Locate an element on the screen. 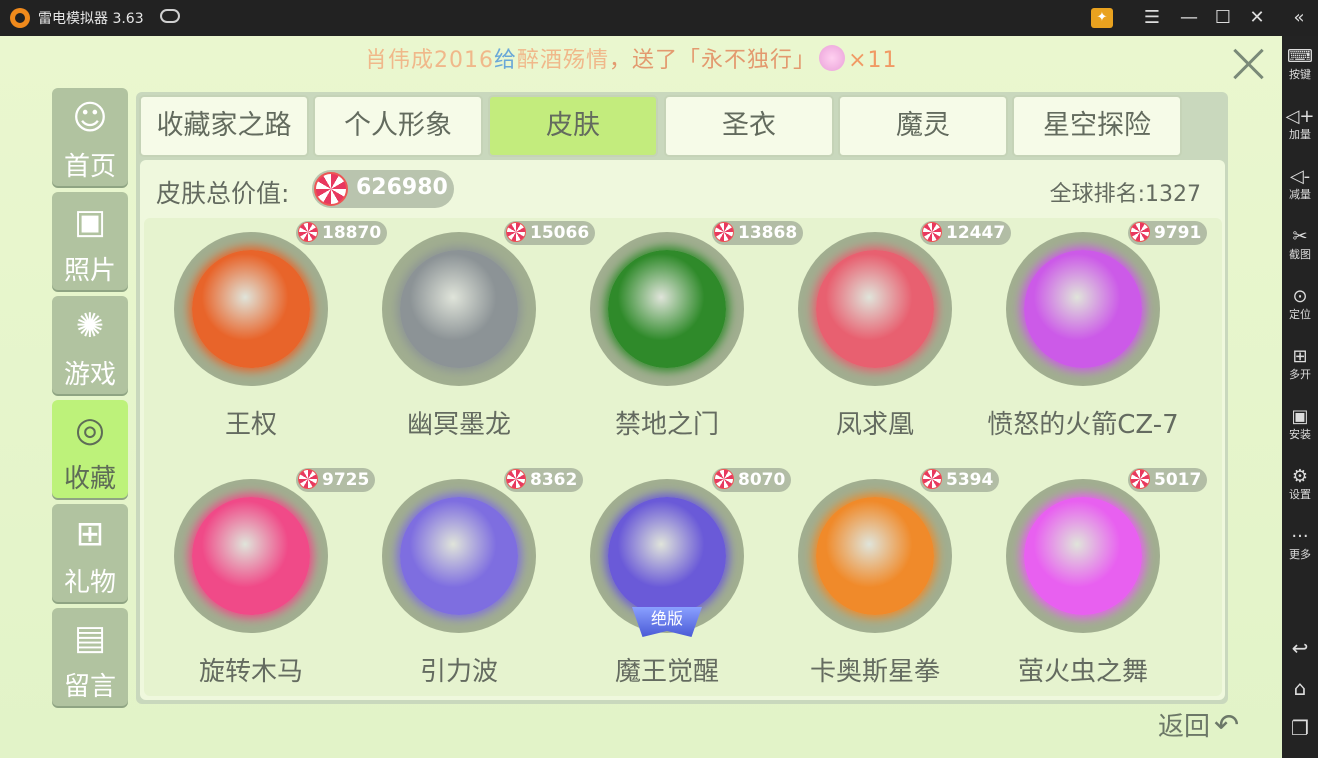 The width and height of the screenshot is (1318, 758). skin-item: 9725 旋转木马 is located at coordinates (260, 585).